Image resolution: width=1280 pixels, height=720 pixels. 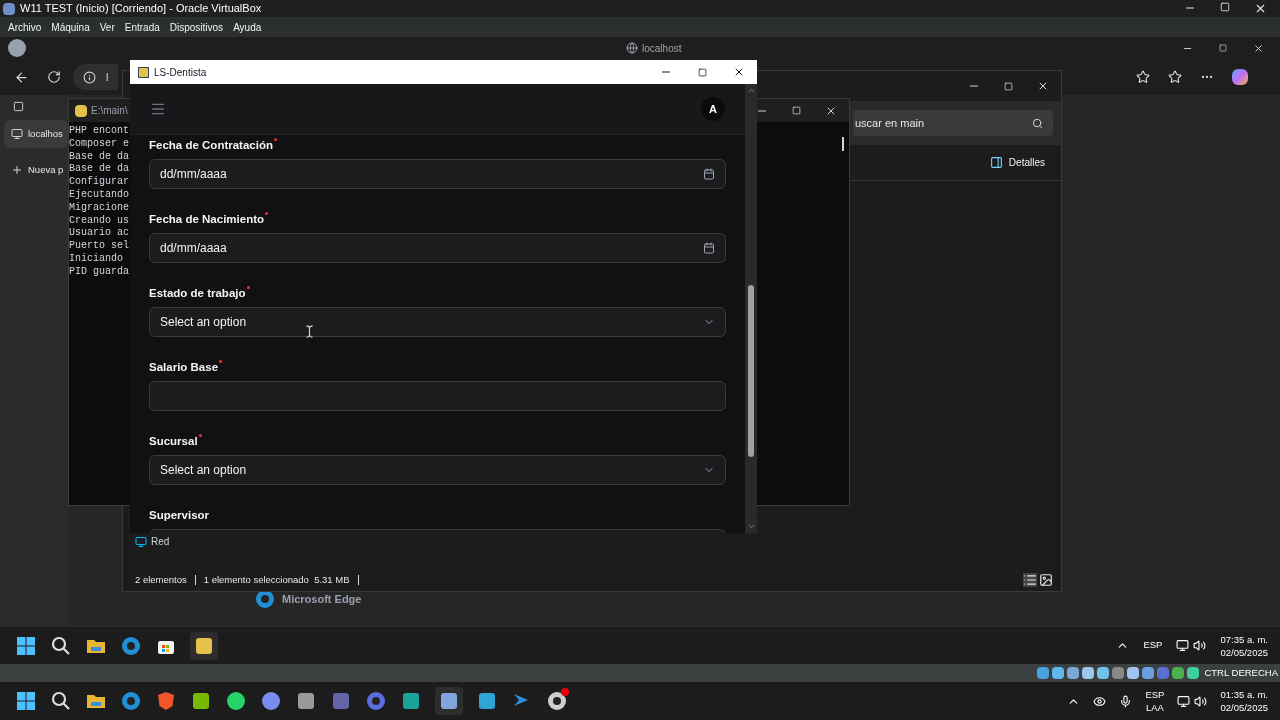 What do you see at coordinates (953, 123) in the screenshot?
I see `search-field: uscar en main` at bounding box center [953, 123].